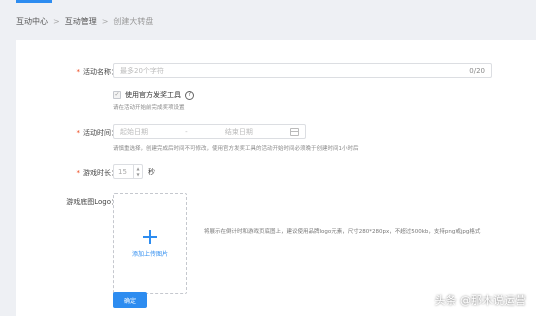 This screenshot has width=536, height=316. Describe the element at coordinates (209, 131) in the screenshot. I see `date-range-picker: 起始日期 - 结束日期` at that location.